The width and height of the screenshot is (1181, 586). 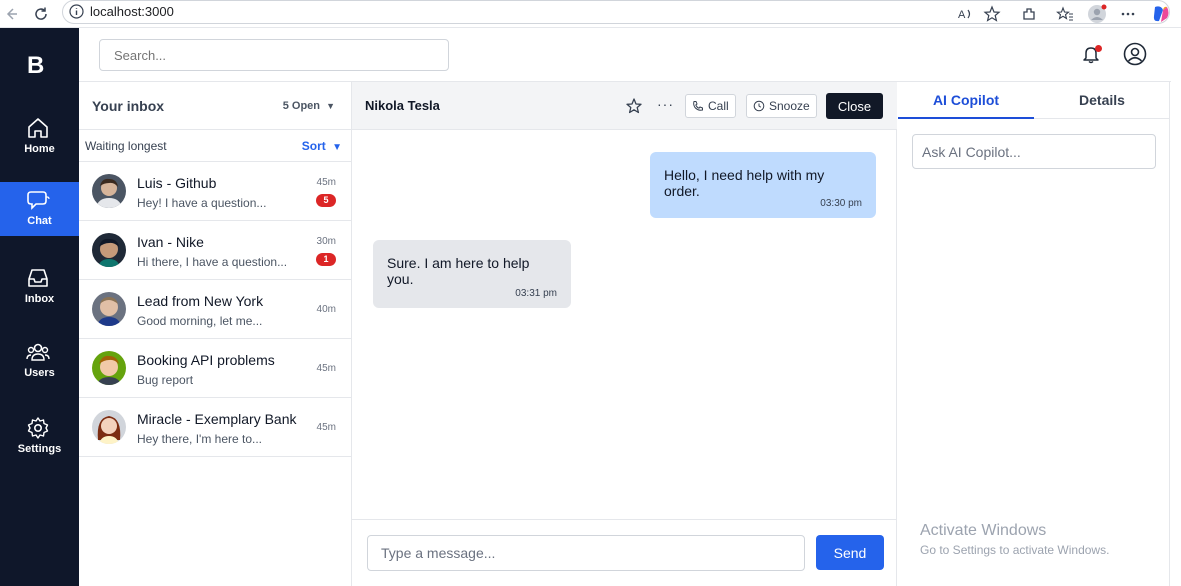 What do you see at coordinates (126, 146) in the screenshot?
I see `waiting-longest-label: Waiting longest` at bounding box center [126, 146].